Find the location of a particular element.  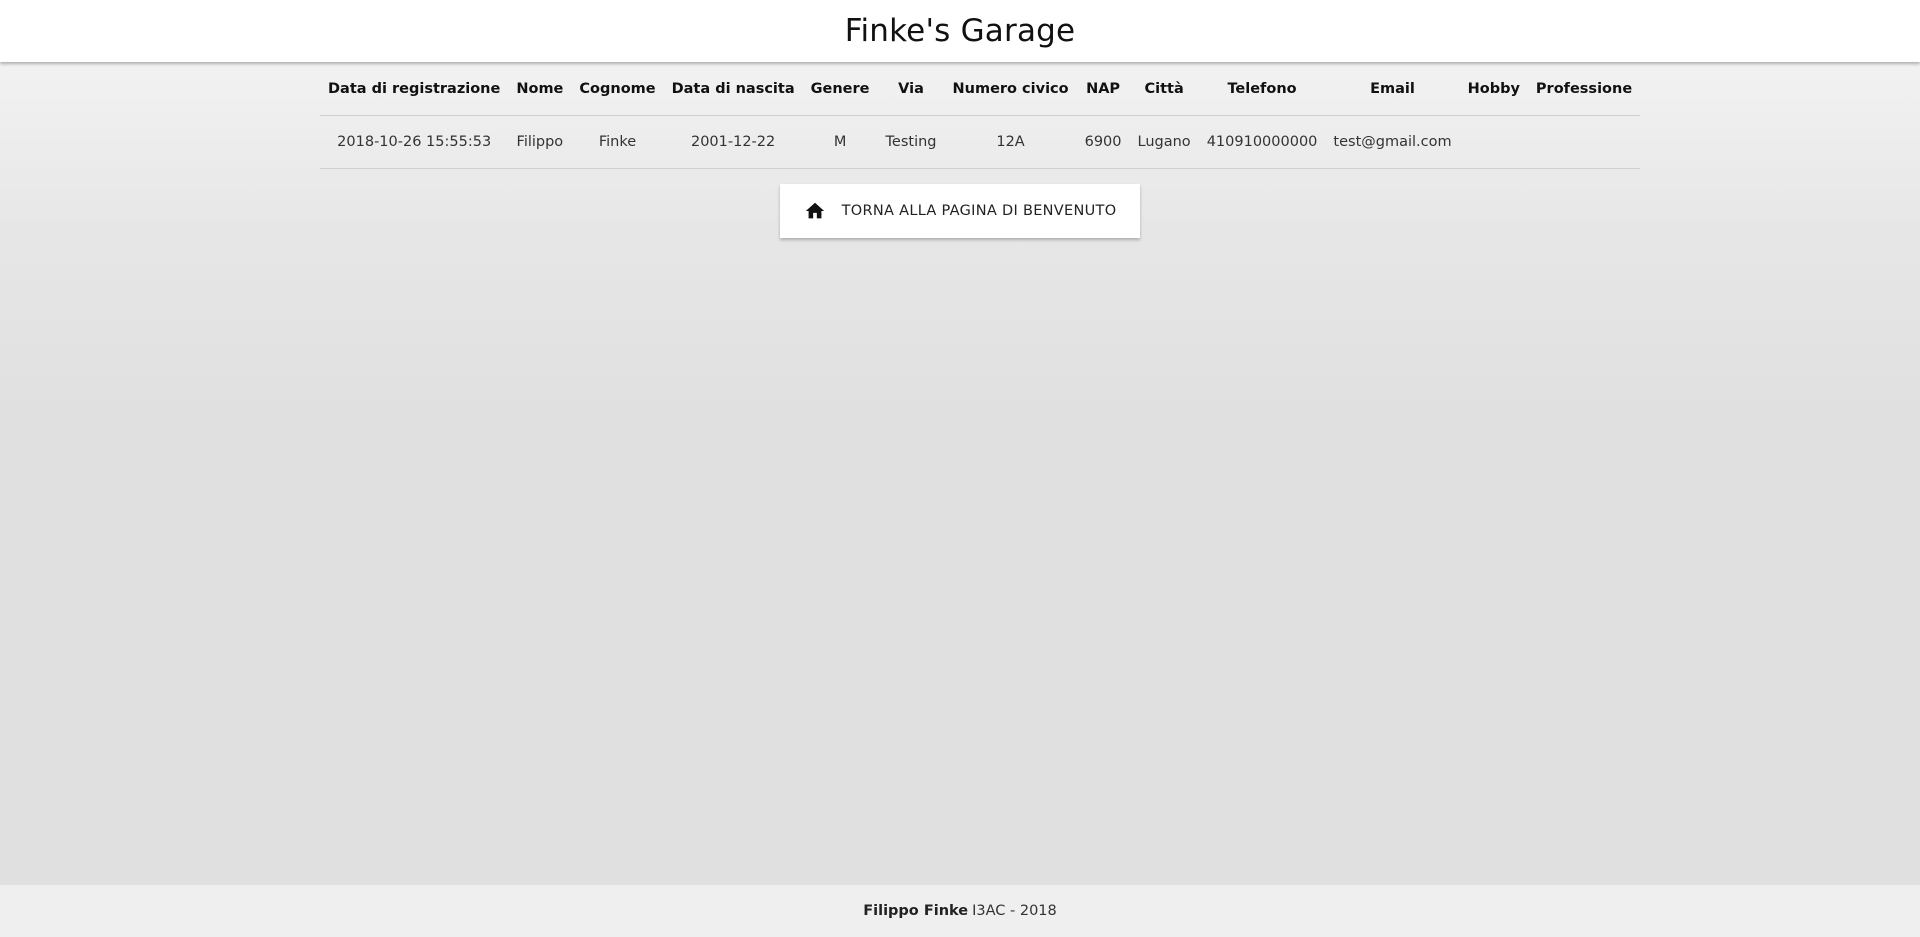

column-header-telefono: Telefono is located at coordinates (1262, 89).